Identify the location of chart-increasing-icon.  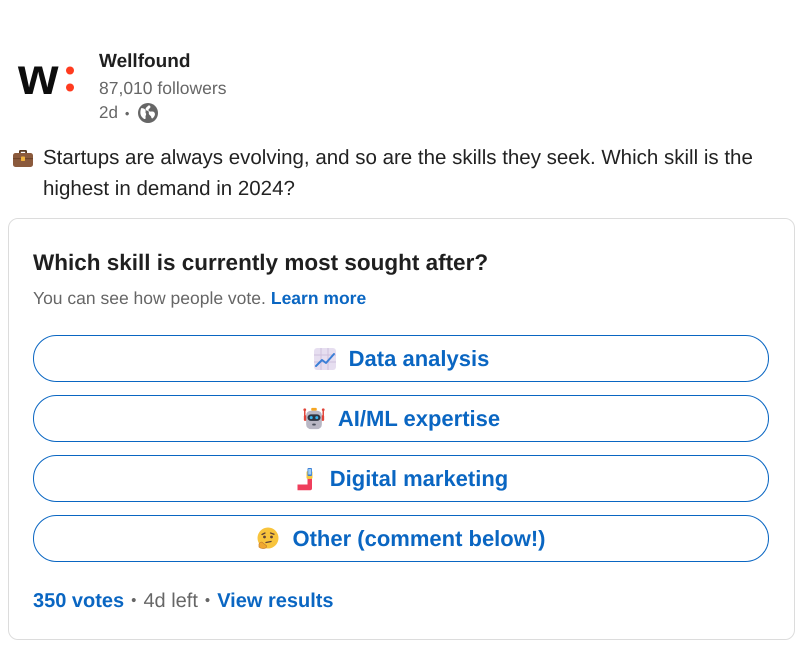
(324, 358).